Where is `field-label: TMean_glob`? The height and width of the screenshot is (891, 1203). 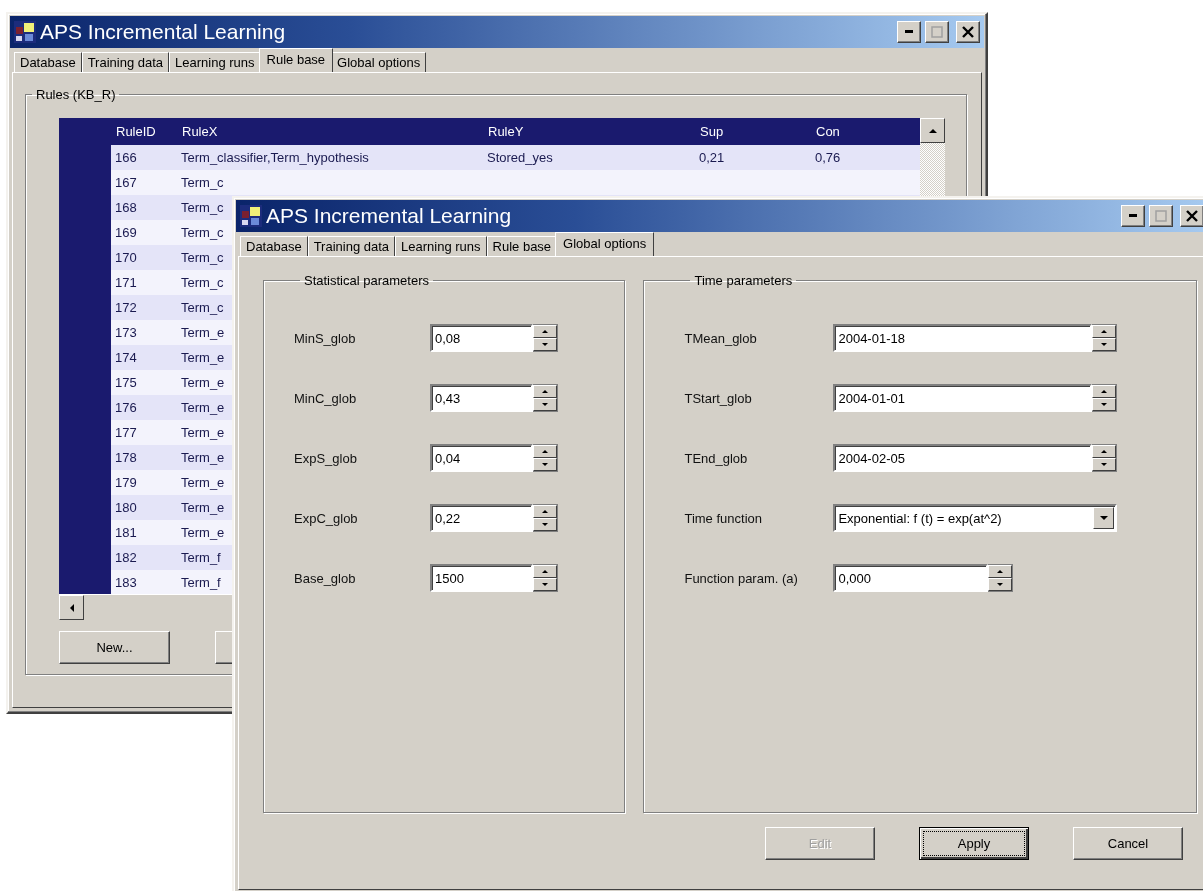 field-label: TMean_glob is located at coordinates (721, 338).